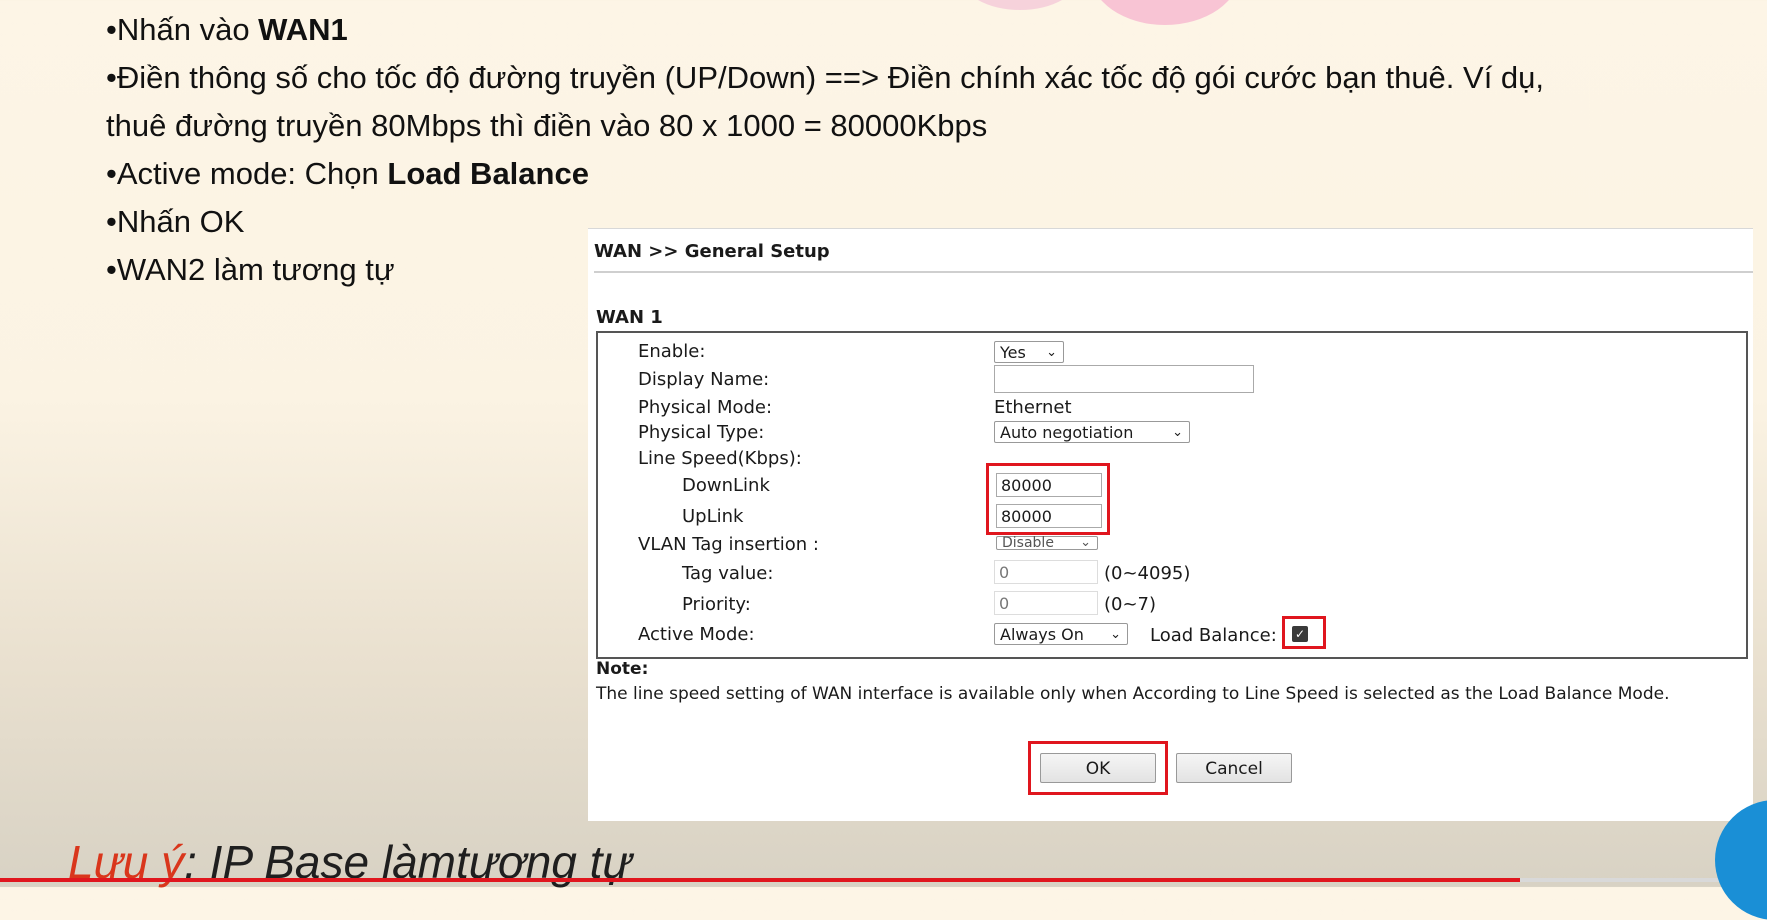  I want to click on vlan-select: Disable ⌄, so click(1047, 543).